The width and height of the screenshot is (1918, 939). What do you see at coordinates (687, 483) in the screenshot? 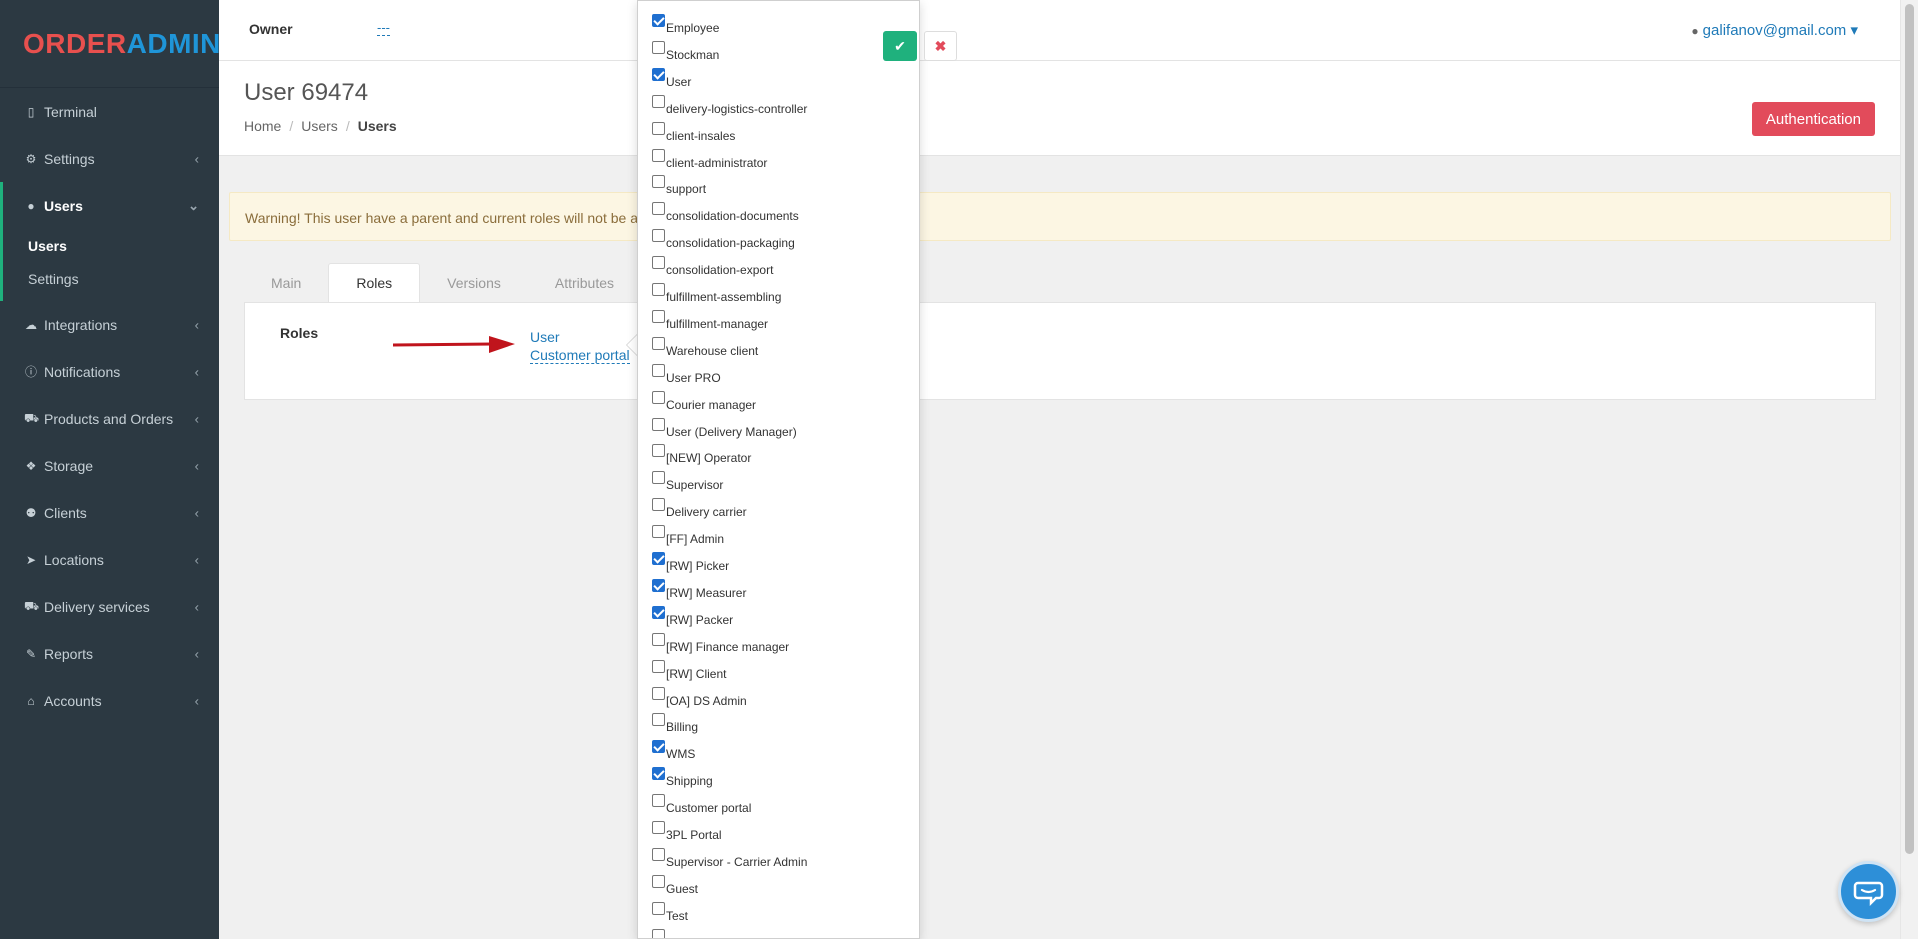
I see `role-option: Supervisor` at bounding box center [687, 483].